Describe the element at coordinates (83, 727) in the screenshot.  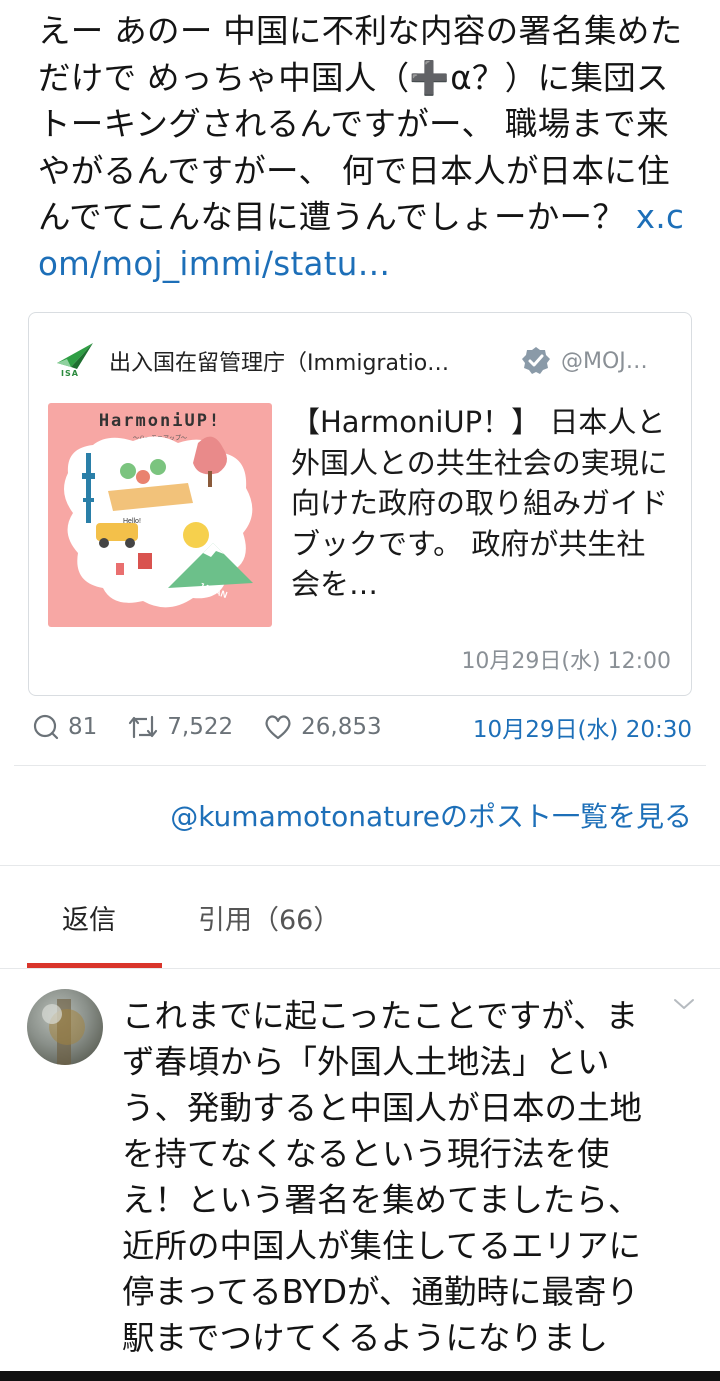
I see `reply-count: 81` at that location.